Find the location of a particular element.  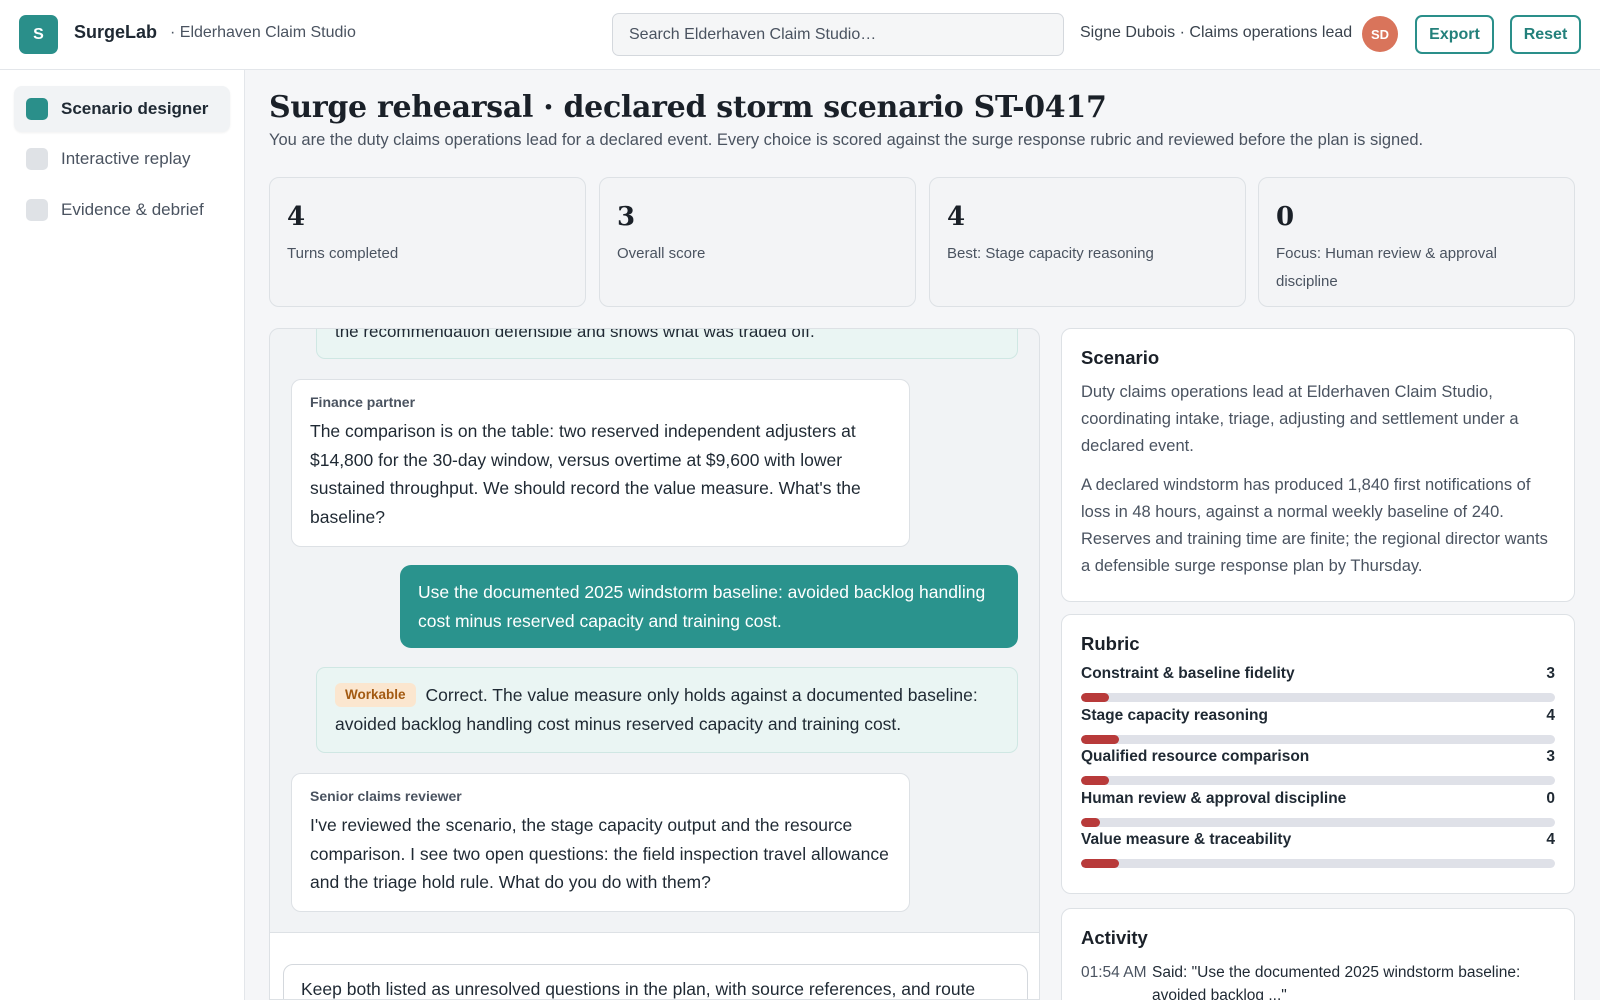

rubric-row: Stage capacity reasoning 4 is located at coordinates (1318, 728).